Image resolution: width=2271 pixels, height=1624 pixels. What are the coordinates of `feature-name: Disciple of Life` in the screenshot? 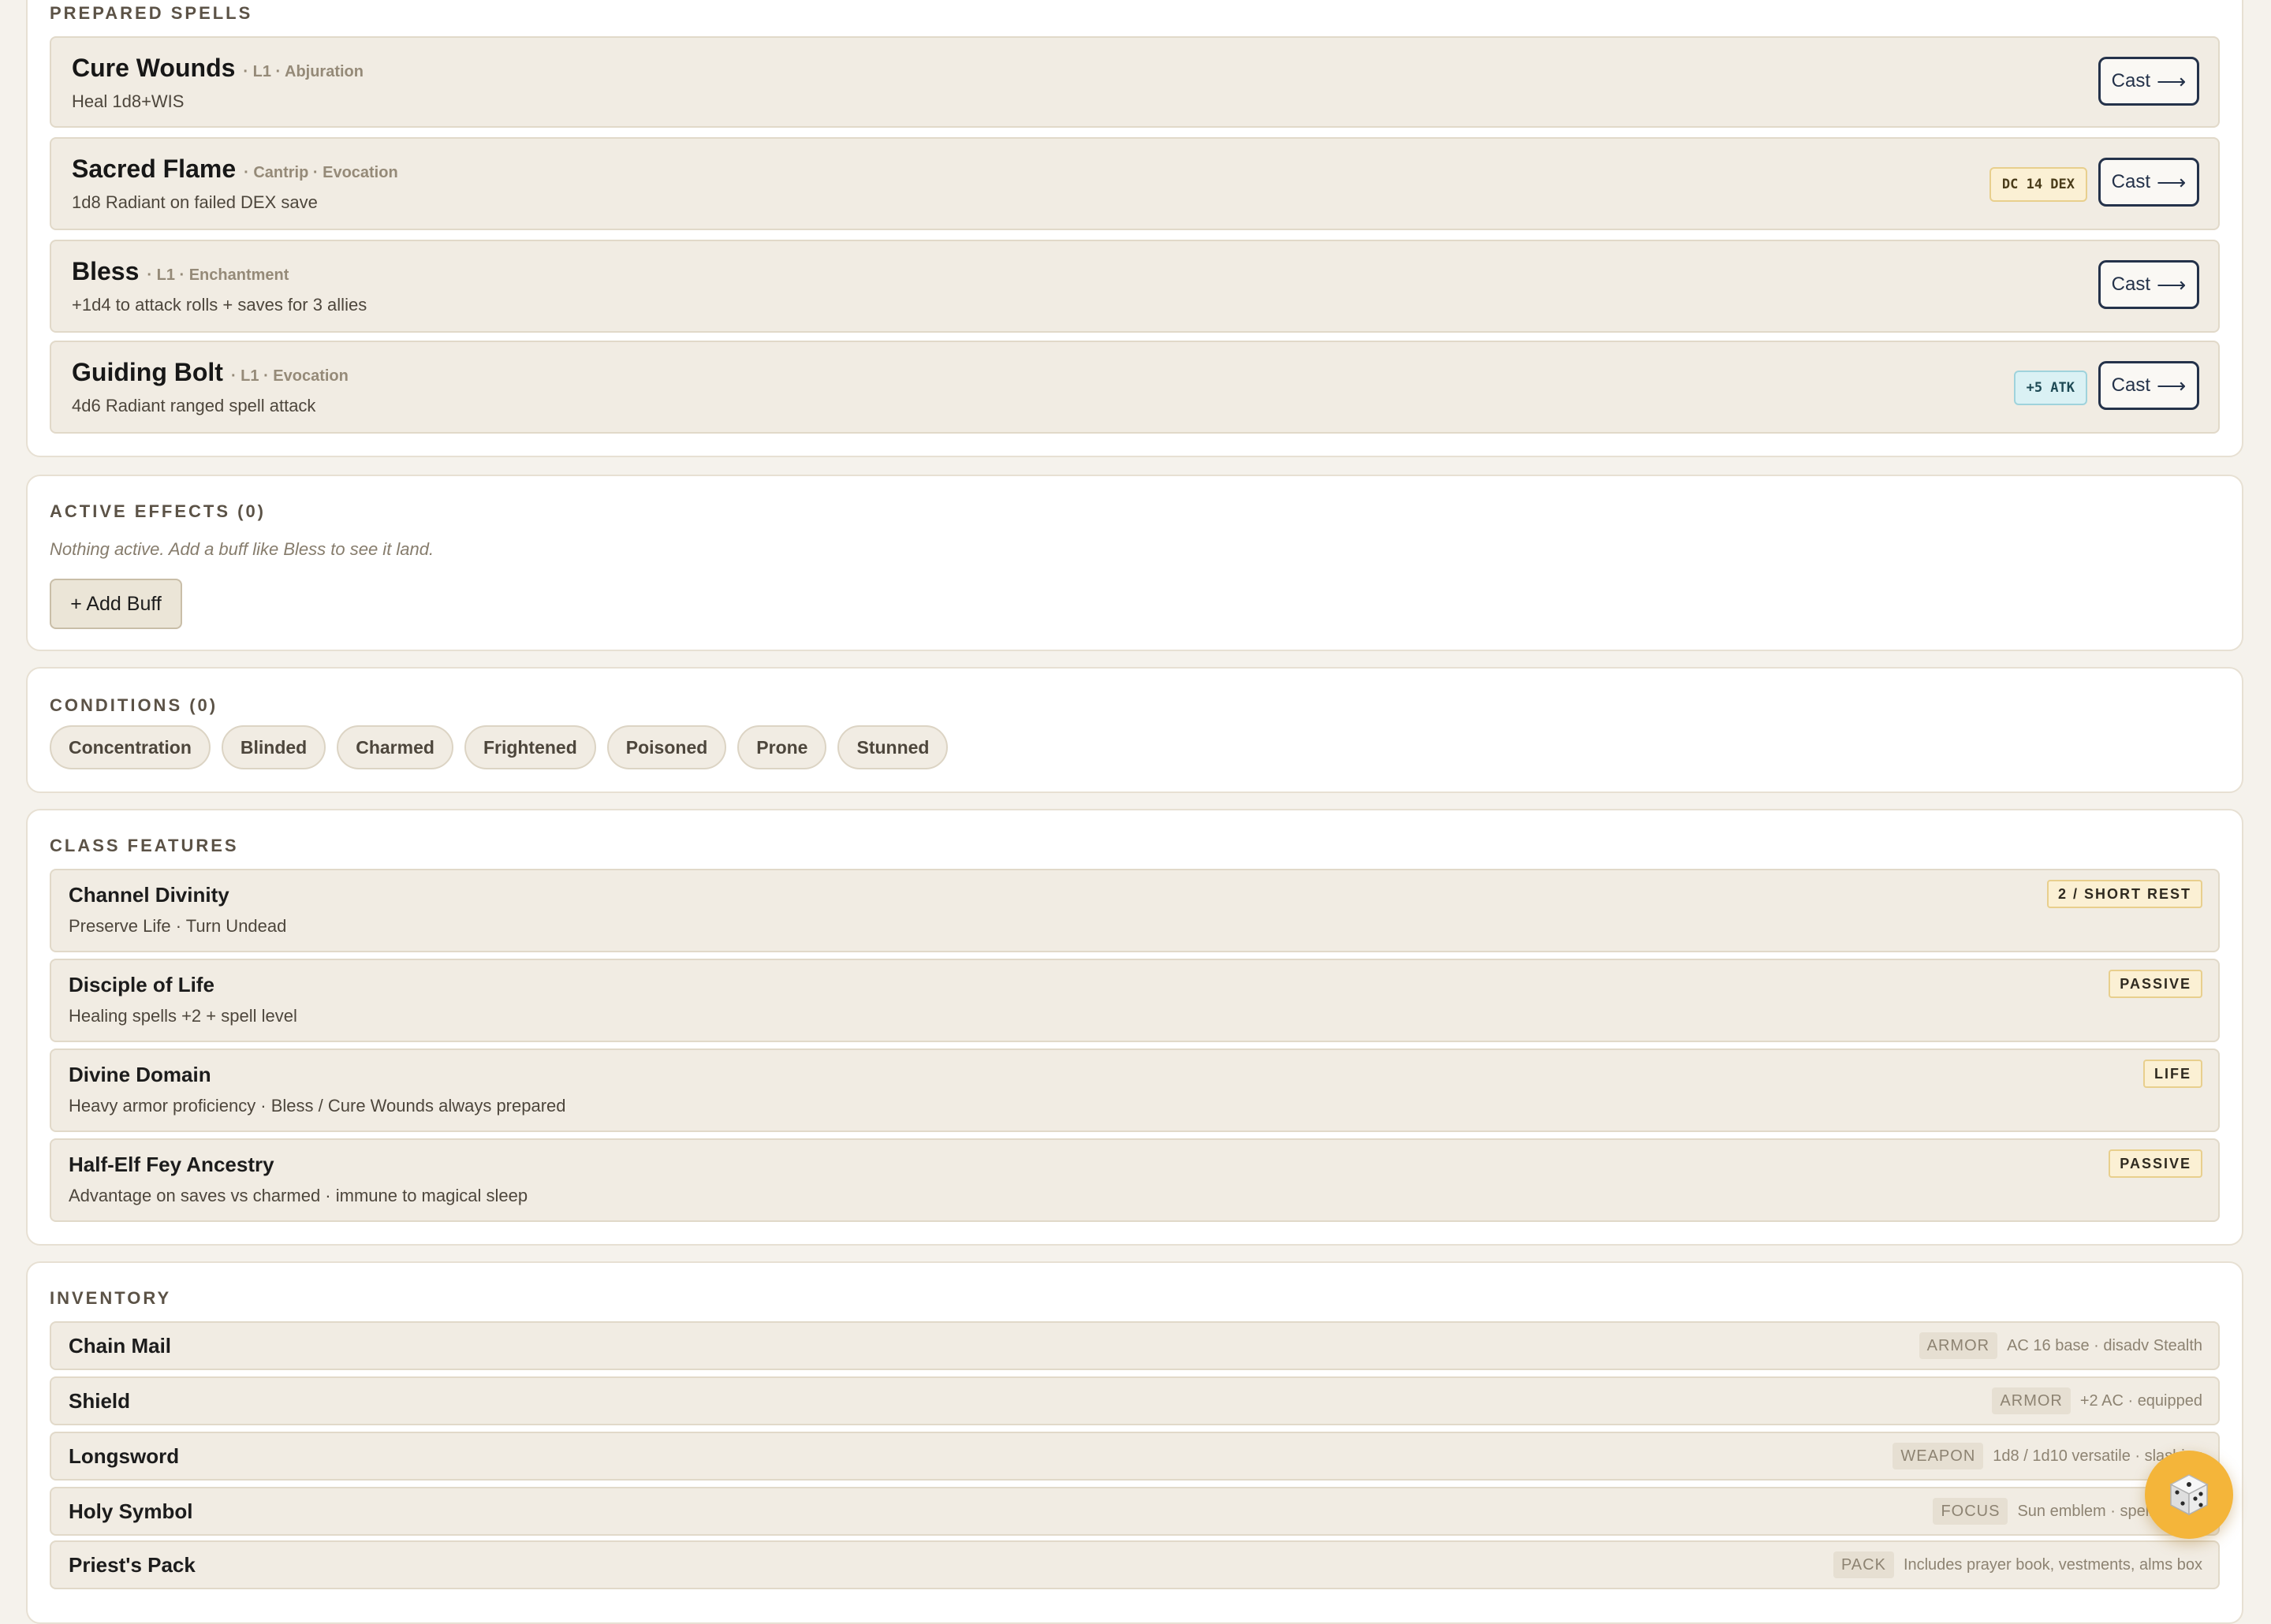 It's located at (141, 984).